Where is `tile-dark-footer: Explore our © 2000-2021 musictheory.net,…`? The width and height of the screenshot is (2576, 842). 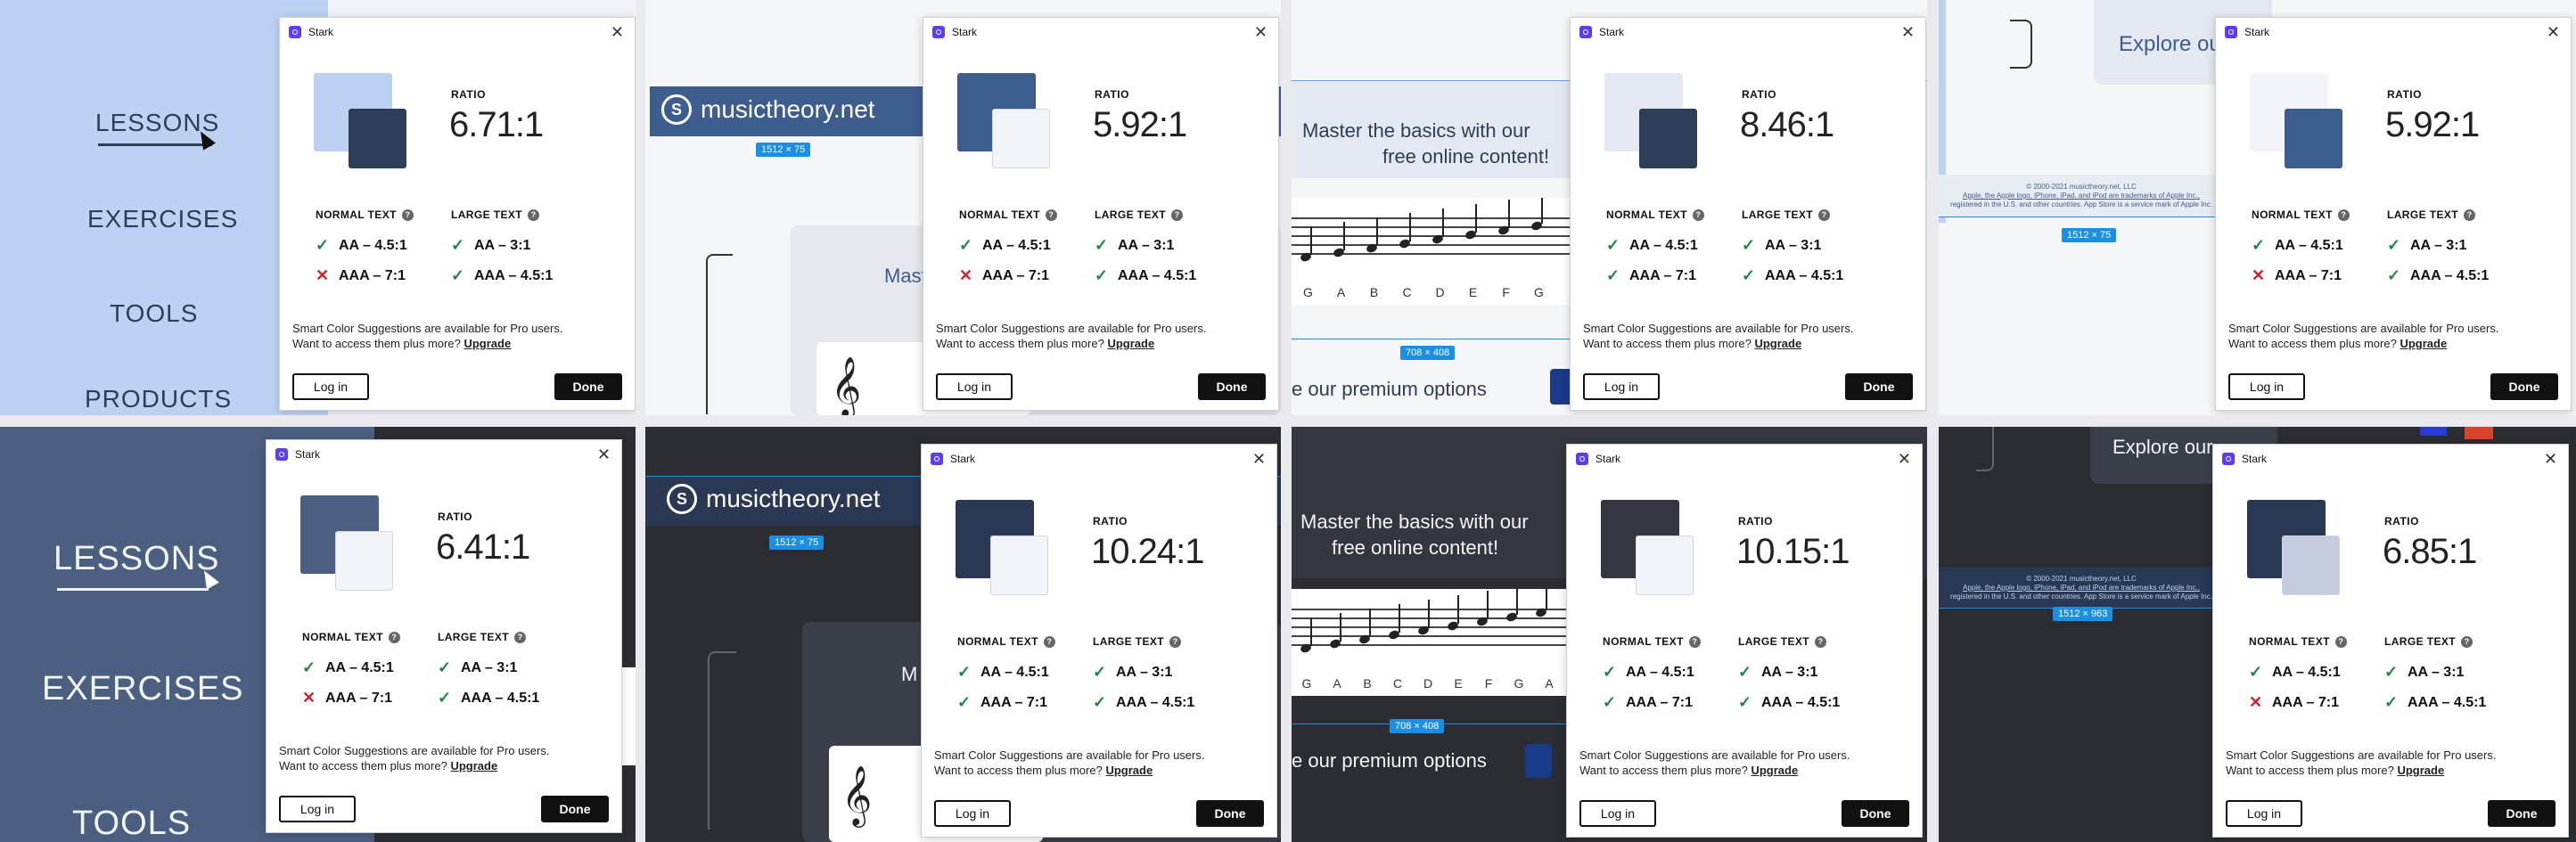 tile-dark-footer: Explore our © 2000-2021 musictheory.net,… is located at coordinates (2257, 635).